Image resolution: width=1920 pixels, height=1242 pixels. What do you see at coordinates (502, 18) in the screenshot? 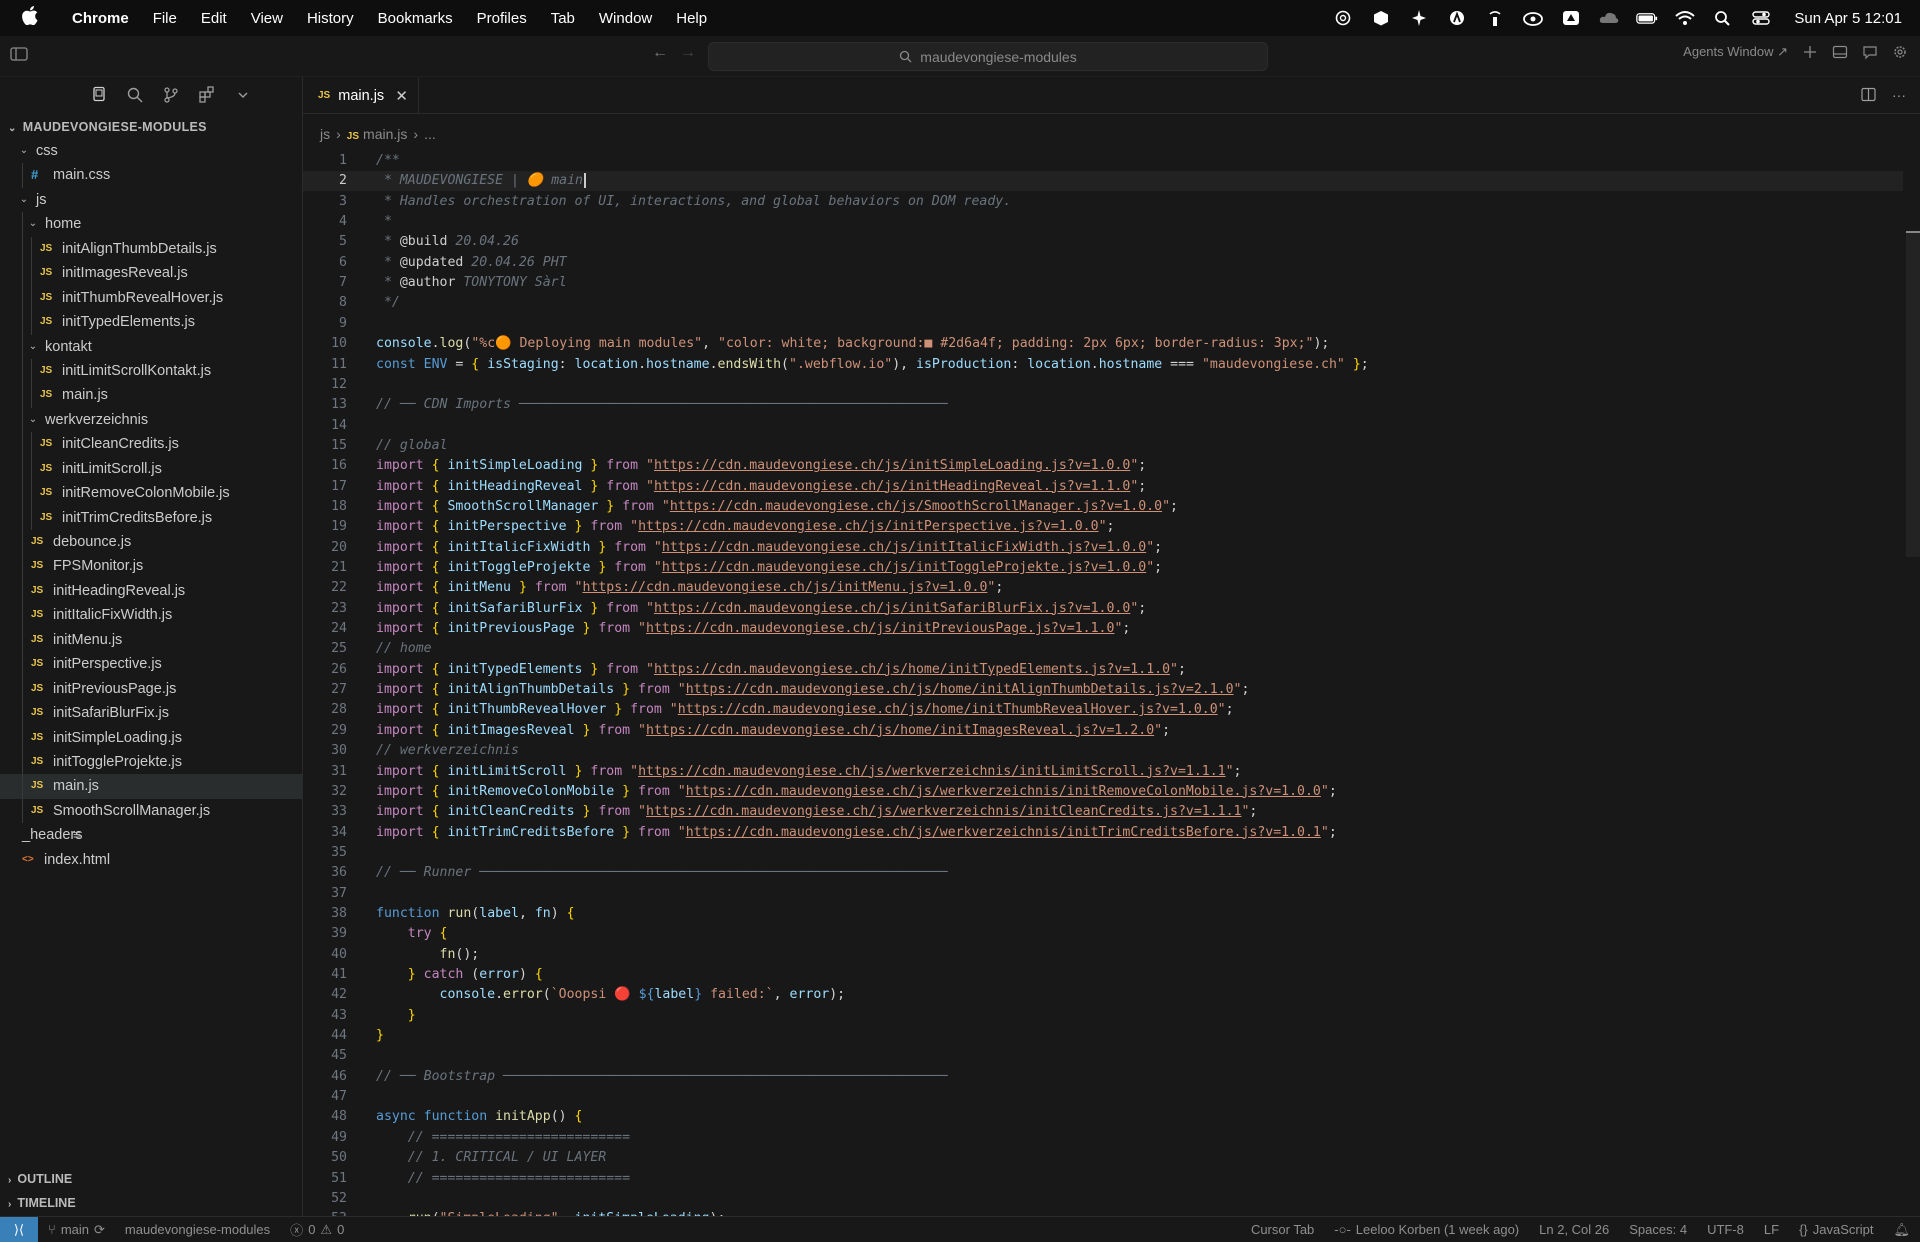
I see `menu-profiles: Profiles` at bounding box center [502, 18].